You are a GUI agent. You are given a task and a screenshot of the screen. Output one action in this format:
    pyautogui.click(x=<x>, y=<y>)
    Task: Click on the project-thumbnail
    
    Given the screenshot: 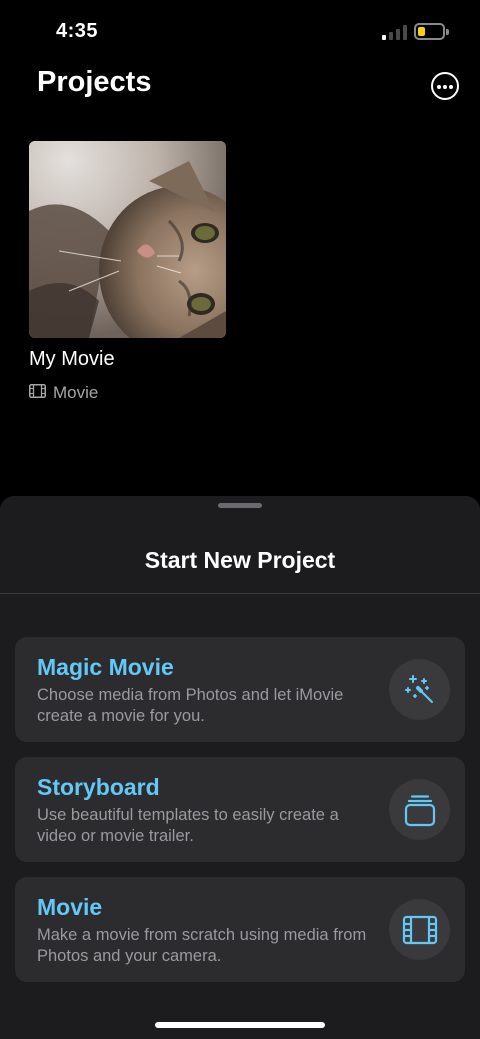 What is the action you would take?
    pyautogui.click(x=127, y=239)
    